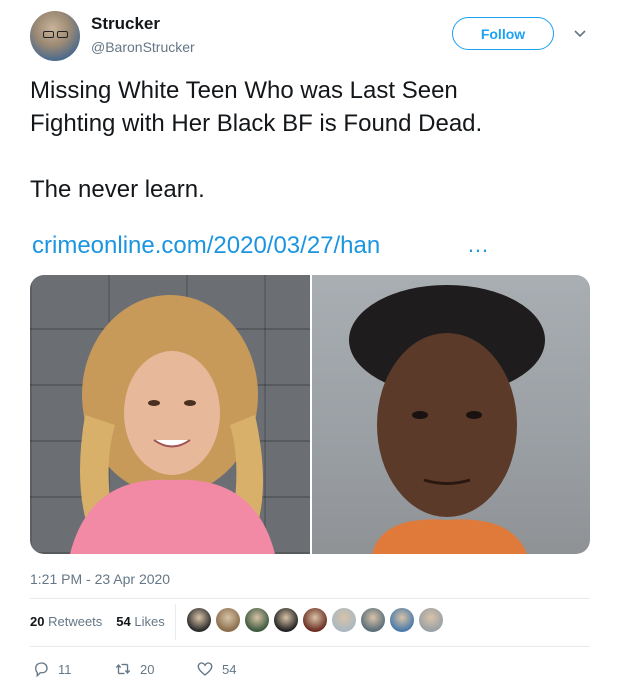 This screenshot has width=620, height=696. What do you see at coordinates (143, 47) in the screenshot?
I see `user-handle: @BaronStrucker` at bounding box center [143, 47].